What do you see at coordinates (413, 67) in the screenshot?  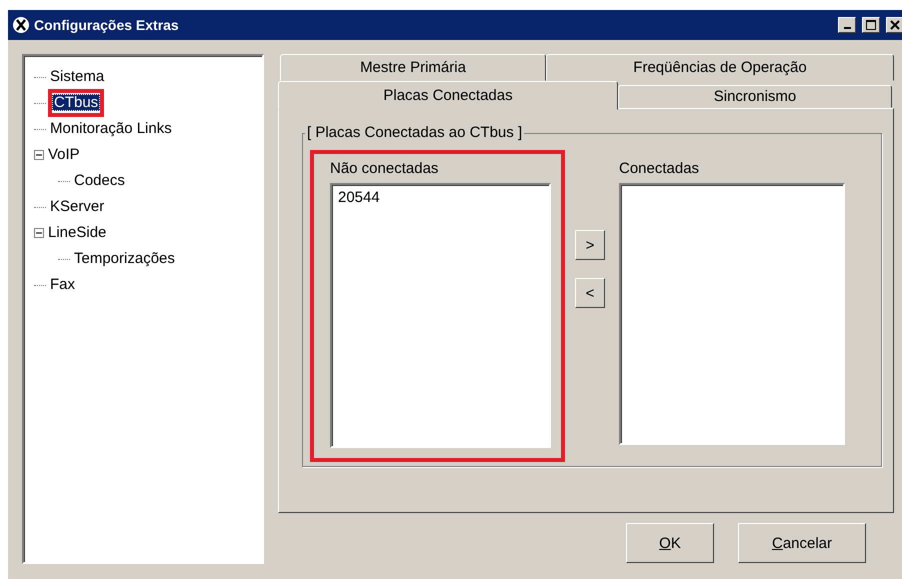 I see `tab: Mestre Primária` at bounding box center [413, 67].